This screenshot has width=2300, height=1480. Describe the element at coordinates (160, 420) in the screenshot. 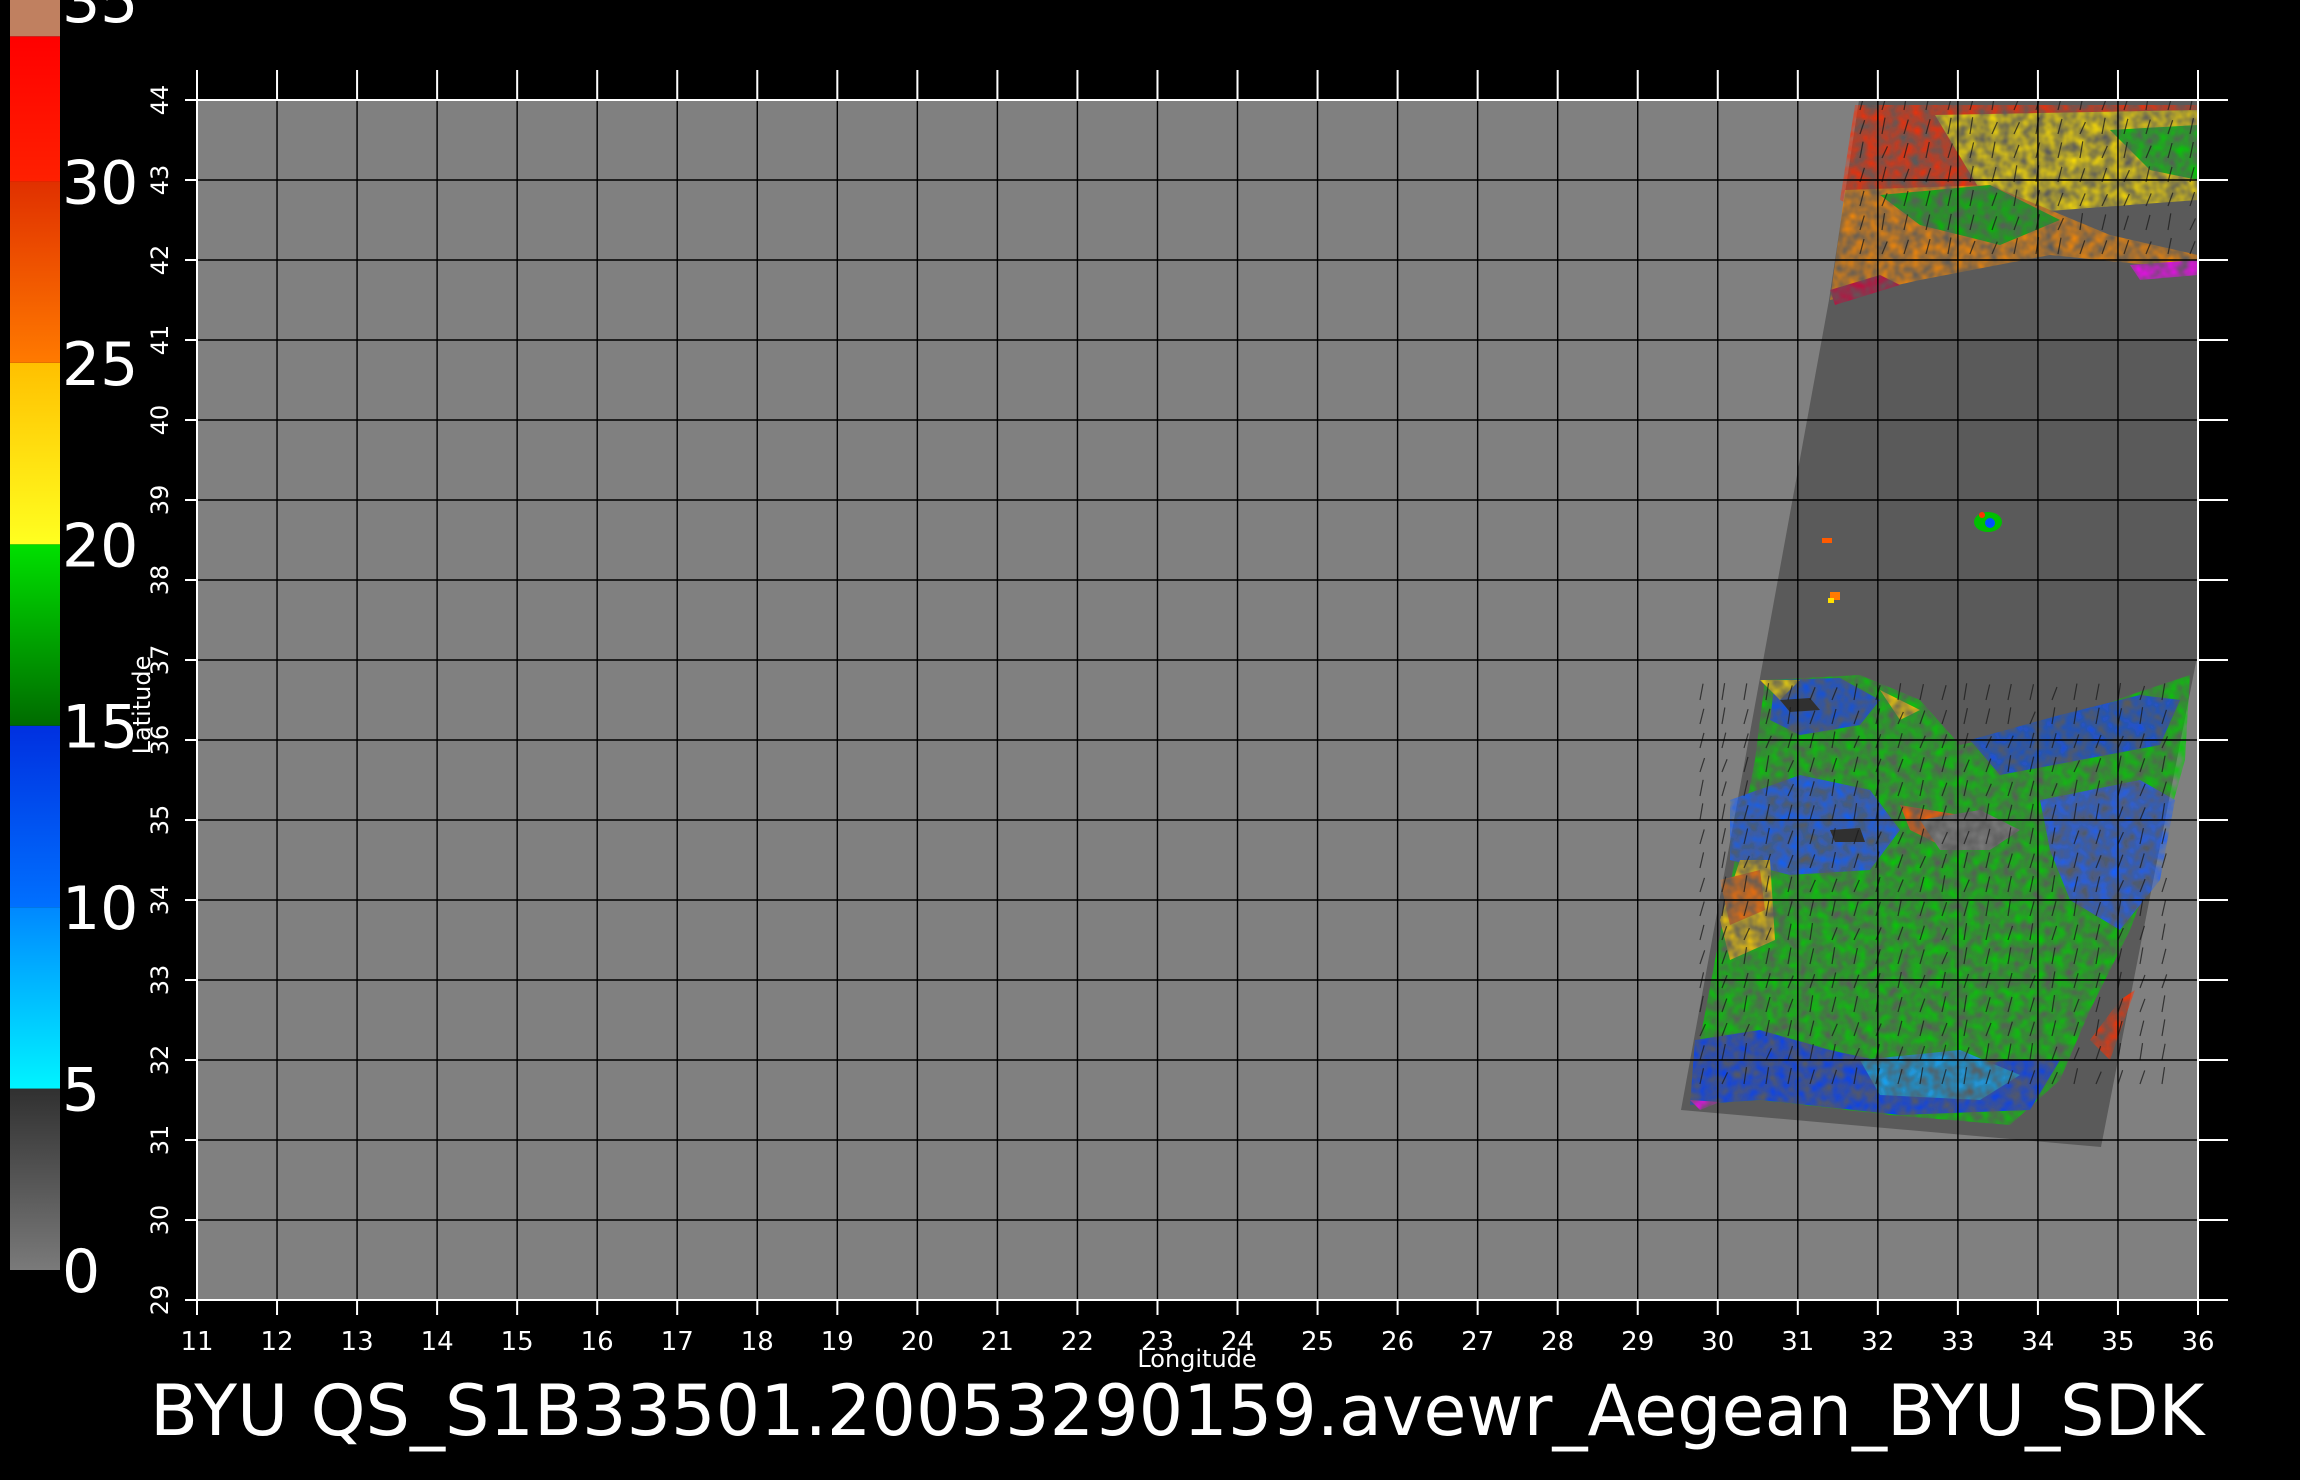

I see `latitude-tick-label: 40` at that location.